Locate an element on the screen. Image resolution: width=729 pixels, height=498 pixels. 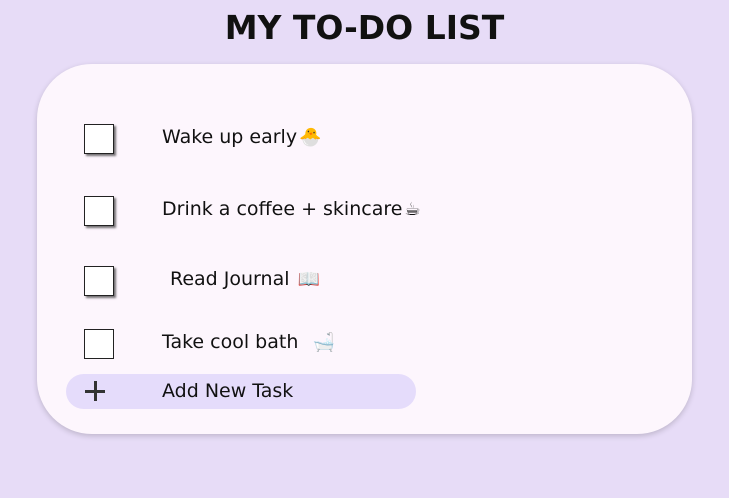
bathtub-emoji: 🛁 is located at coordinates (323, 342).